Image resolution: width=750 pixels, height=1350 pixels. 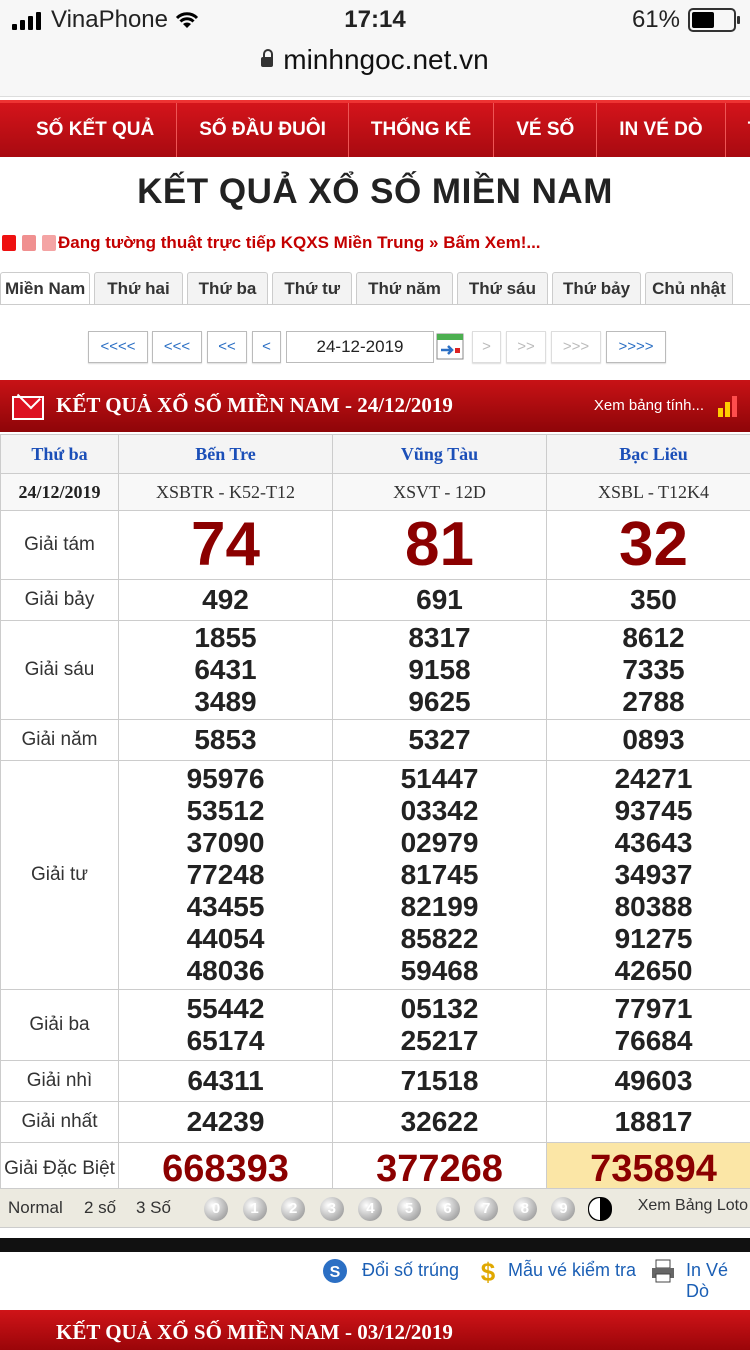 What do you see at coordinates (225, 545) in the screenshot?
I see `prize-number: 74` at bounding box center [225, 545].